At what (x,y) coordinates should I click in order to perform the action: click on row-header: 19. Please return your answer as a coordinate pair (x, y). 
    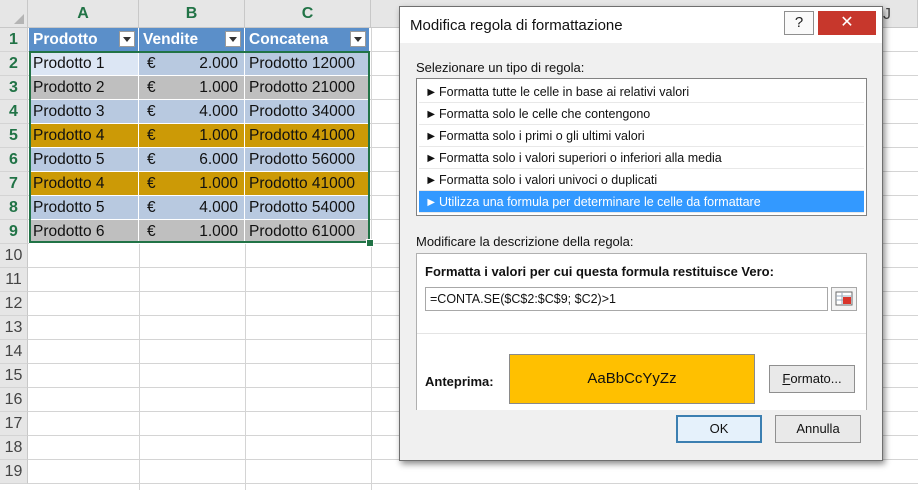
    Looking at the image, I should click on (14, 472).